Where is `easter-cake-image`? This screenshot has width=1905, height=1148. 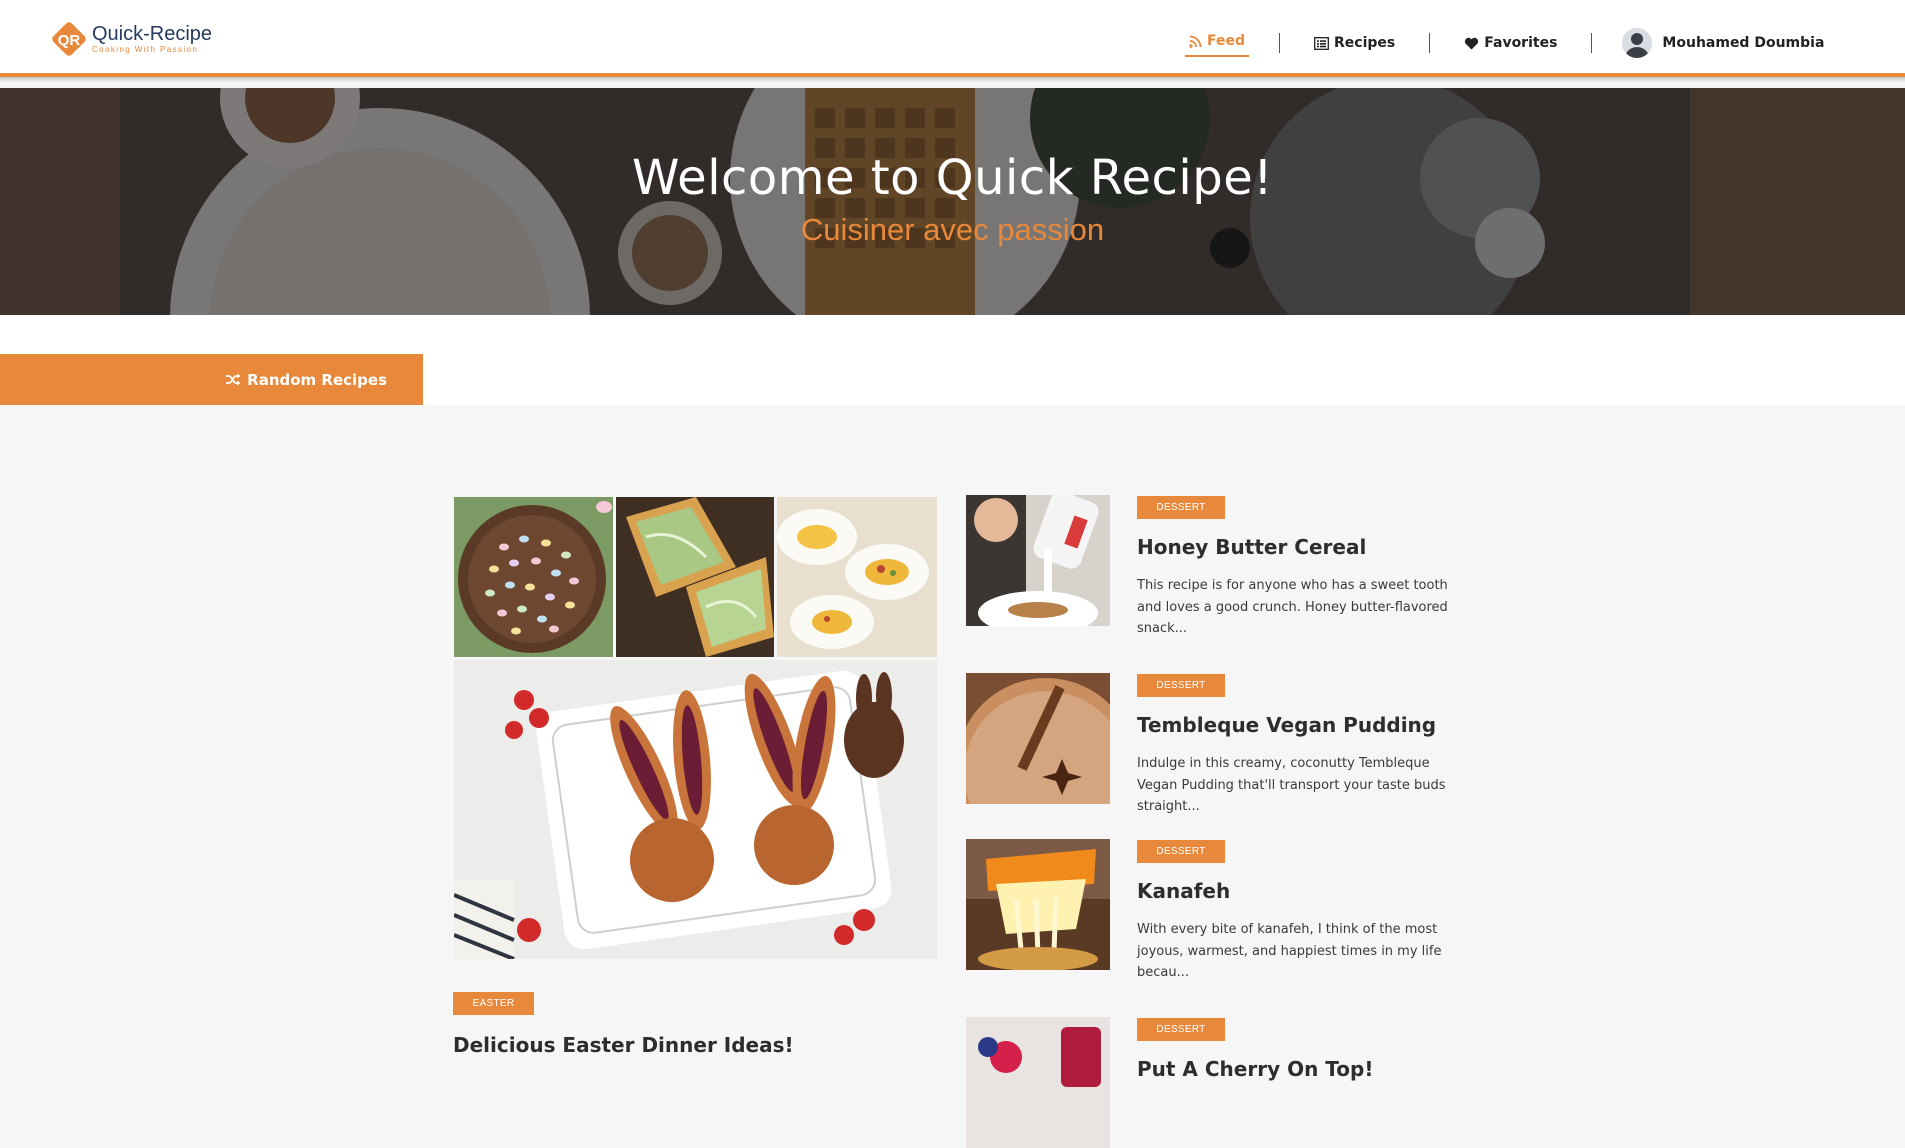 easter-cake-image is located at coordinates (533, 577).